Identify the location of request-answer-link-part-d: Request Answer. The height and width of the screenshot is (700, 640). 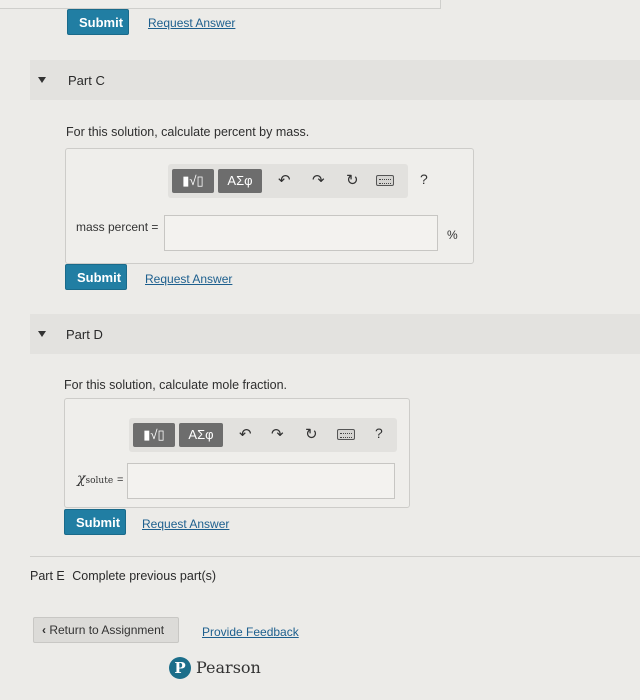
(185, 524).